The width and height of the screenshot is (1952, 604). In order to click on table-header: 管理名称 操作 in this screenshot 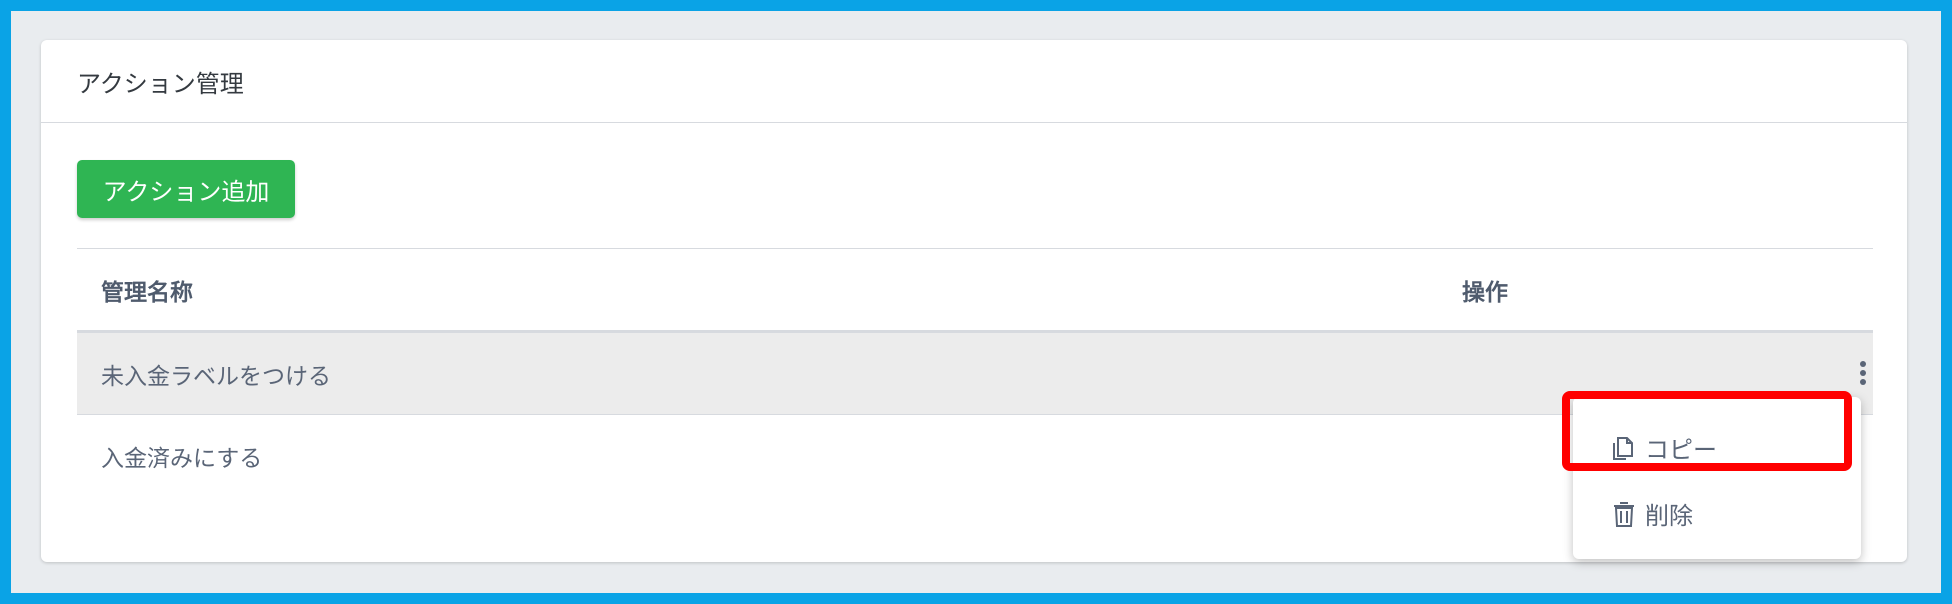, I will do `click(975, 291)`.